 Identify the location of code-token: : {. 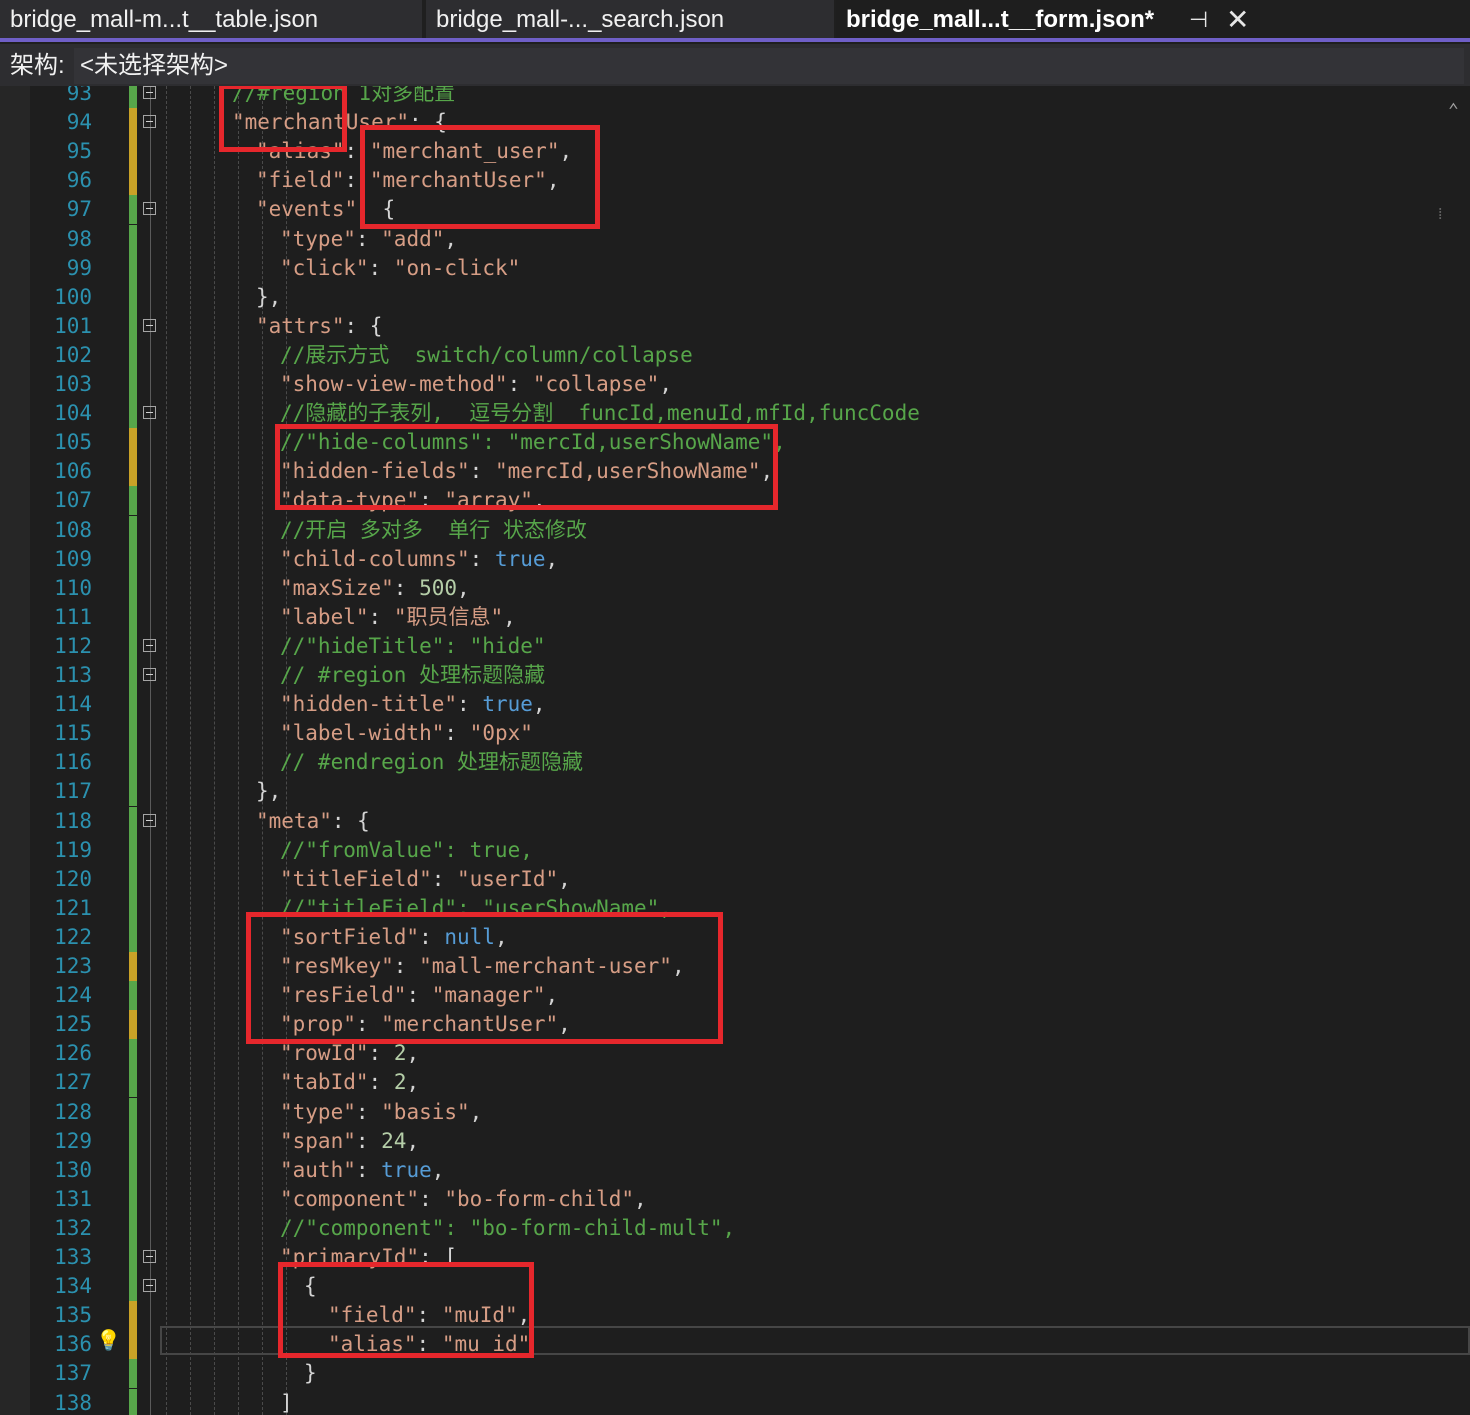
(363, 325).